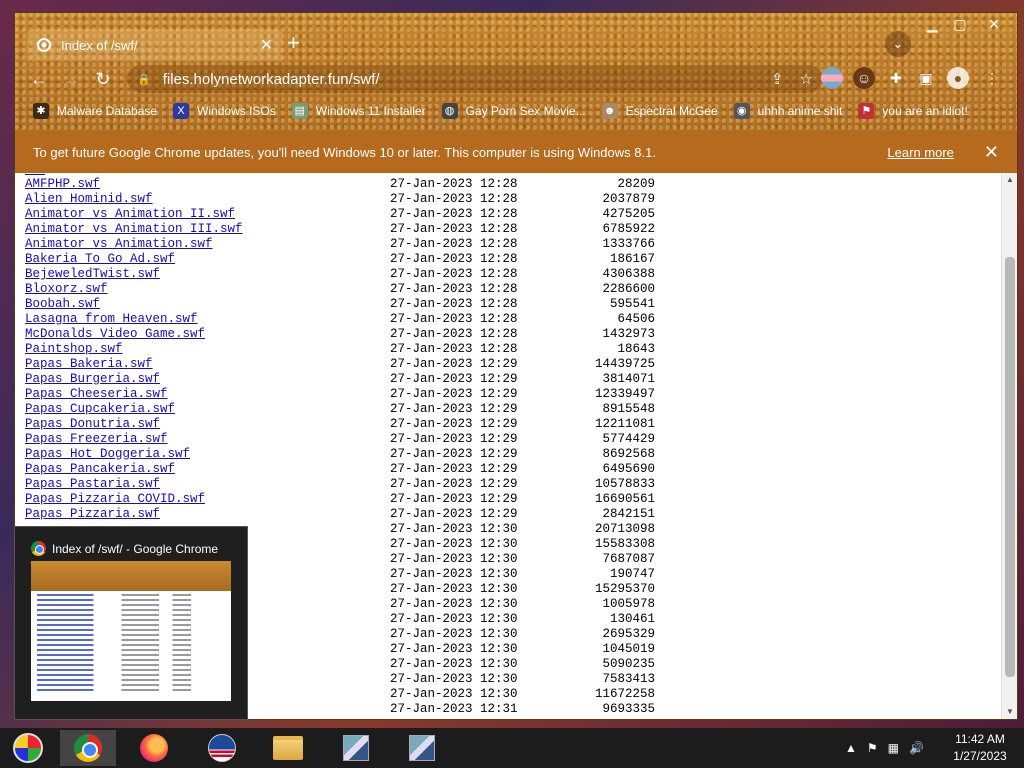 The height and width of the screenshot is (768, 1024). What do you see at coordinates (926, 78) in the screenshot?
I see `side-panel-icon: ▣` at bounding box center [926, 78].